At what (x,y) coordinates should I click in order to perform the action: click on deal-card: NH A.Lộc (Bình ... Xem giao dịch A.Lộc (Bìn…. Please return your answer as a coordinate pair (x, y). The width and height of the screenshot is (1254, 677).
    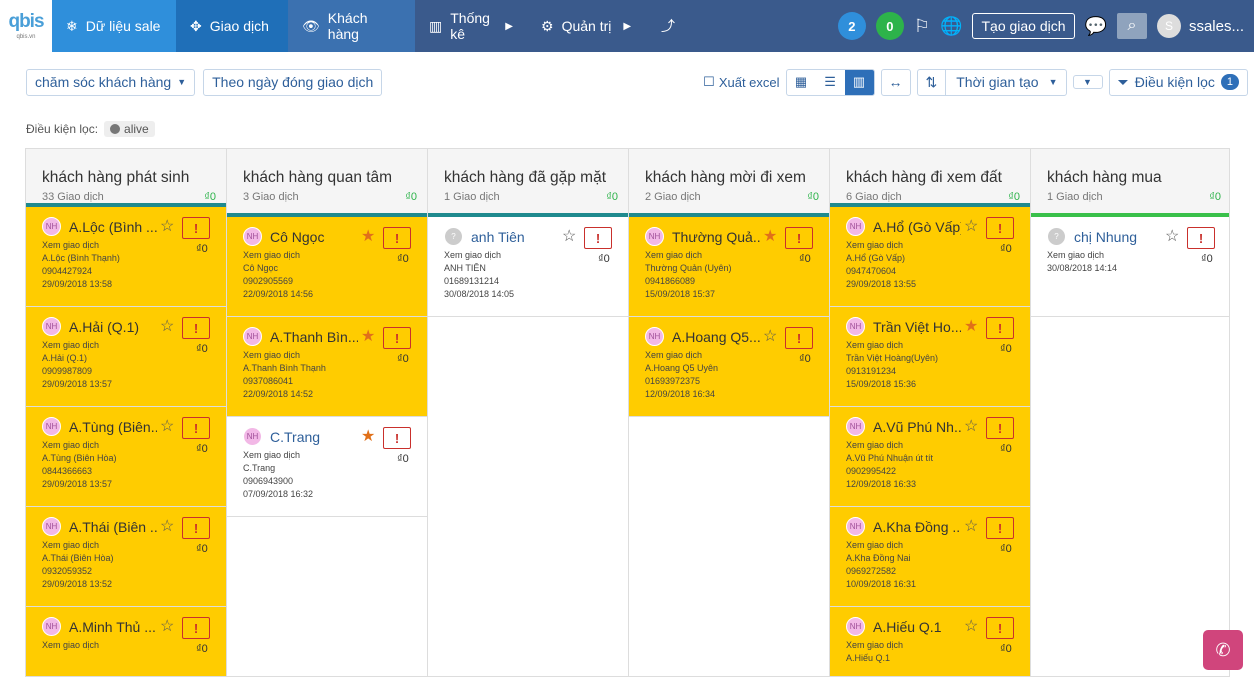
    Looking at the image, I should click on (126, 257).